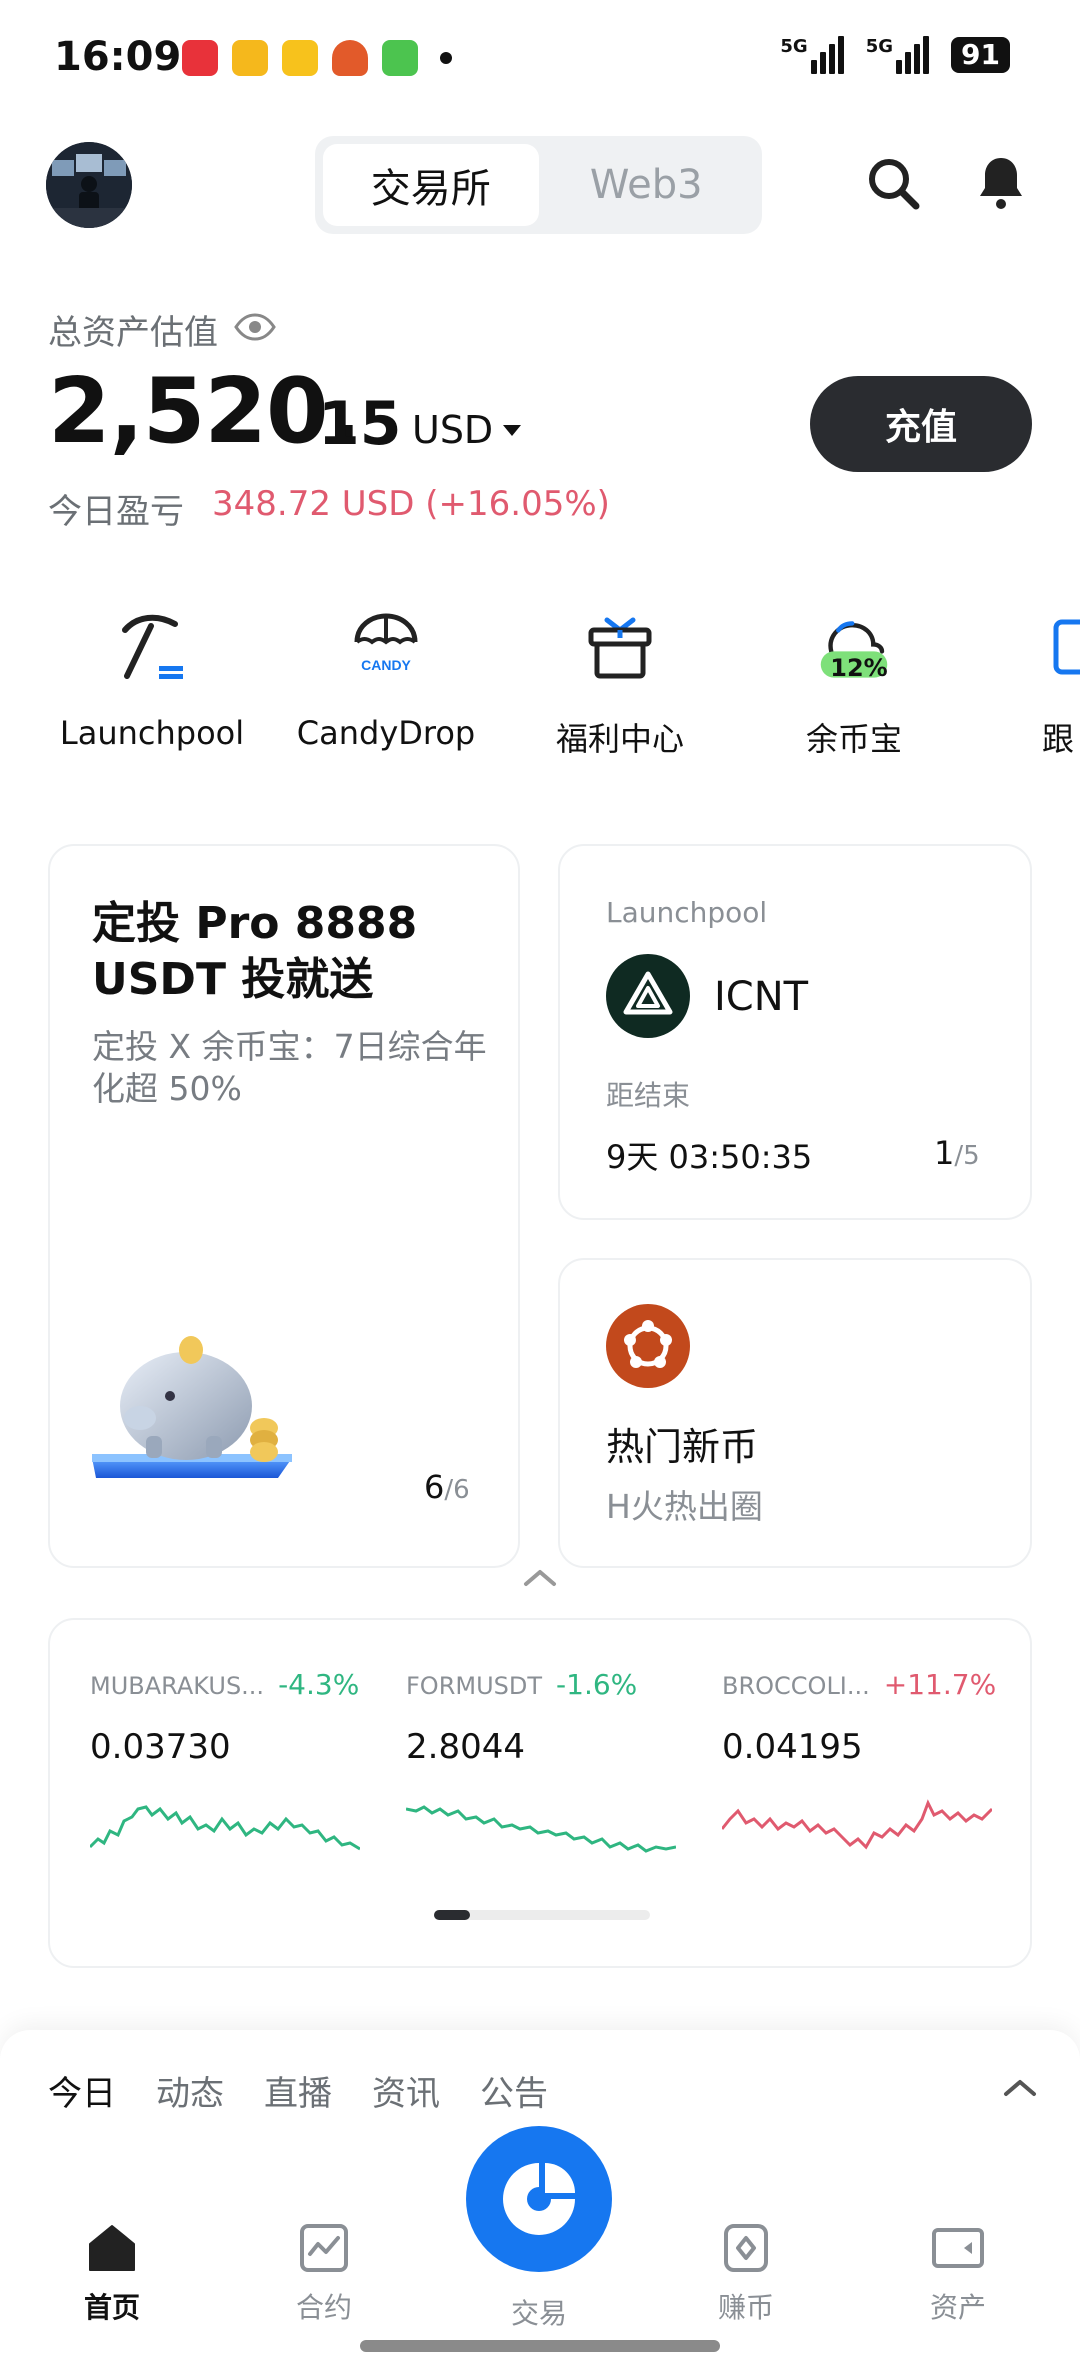  What do you see at coordinates (324, 2248) in the screenshot?
I see `futures-chart-icon` at bounding box center [324, 2248].